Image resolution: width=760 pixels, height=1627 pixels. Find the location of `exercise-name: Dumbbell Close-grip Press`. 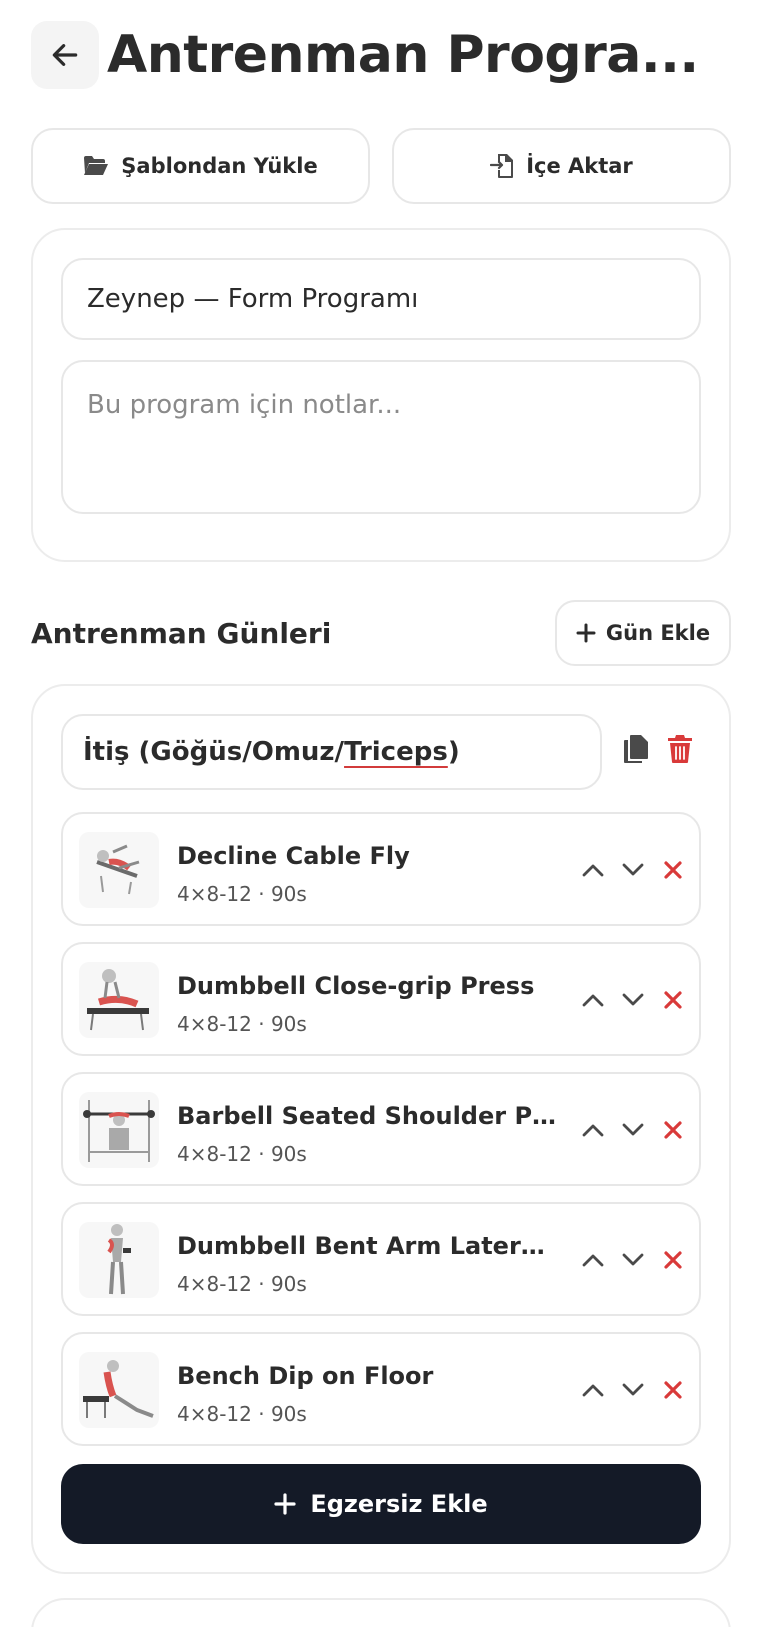

exercise-name: Dumbbell Close-grip Press is located at coordinates (356, 986).